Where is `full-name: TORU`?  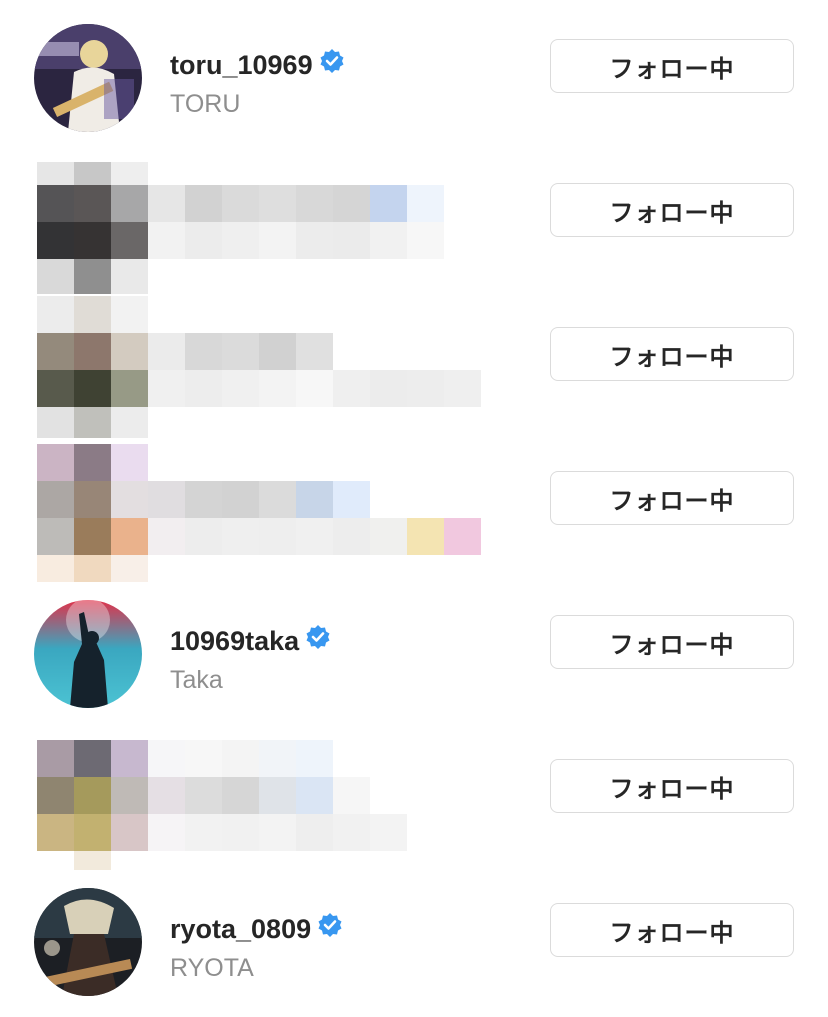 full-name: TORU is located at coordinates (205, 104).